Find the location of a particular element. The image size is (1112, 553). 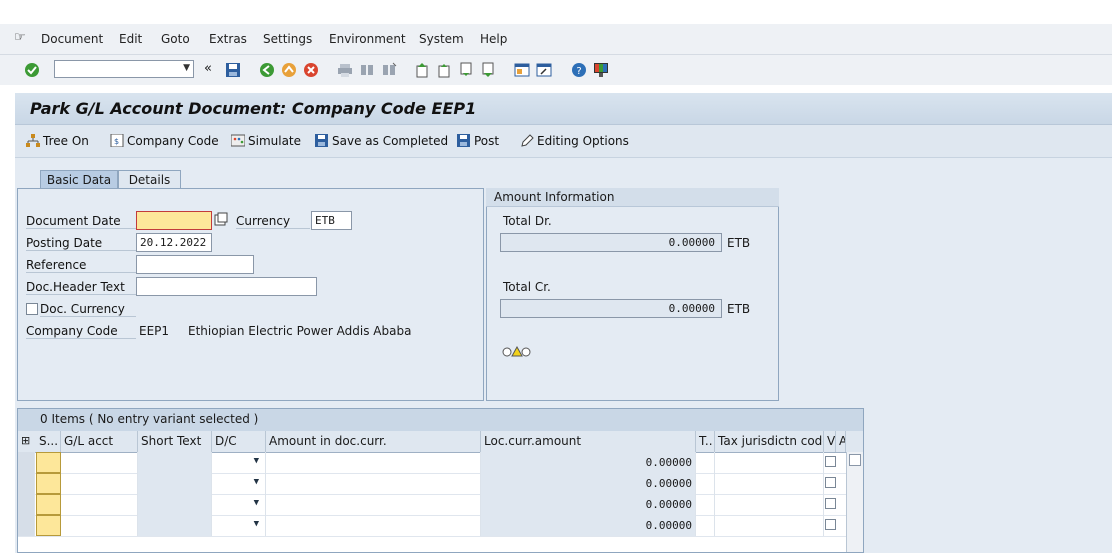

menu-system: System is located at coordinates (441, 39).